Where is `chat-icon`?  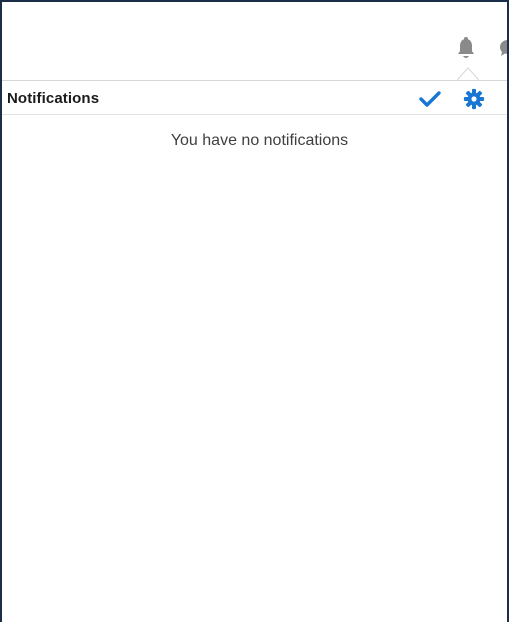 chat-icon is located at coordinates (502, 48).